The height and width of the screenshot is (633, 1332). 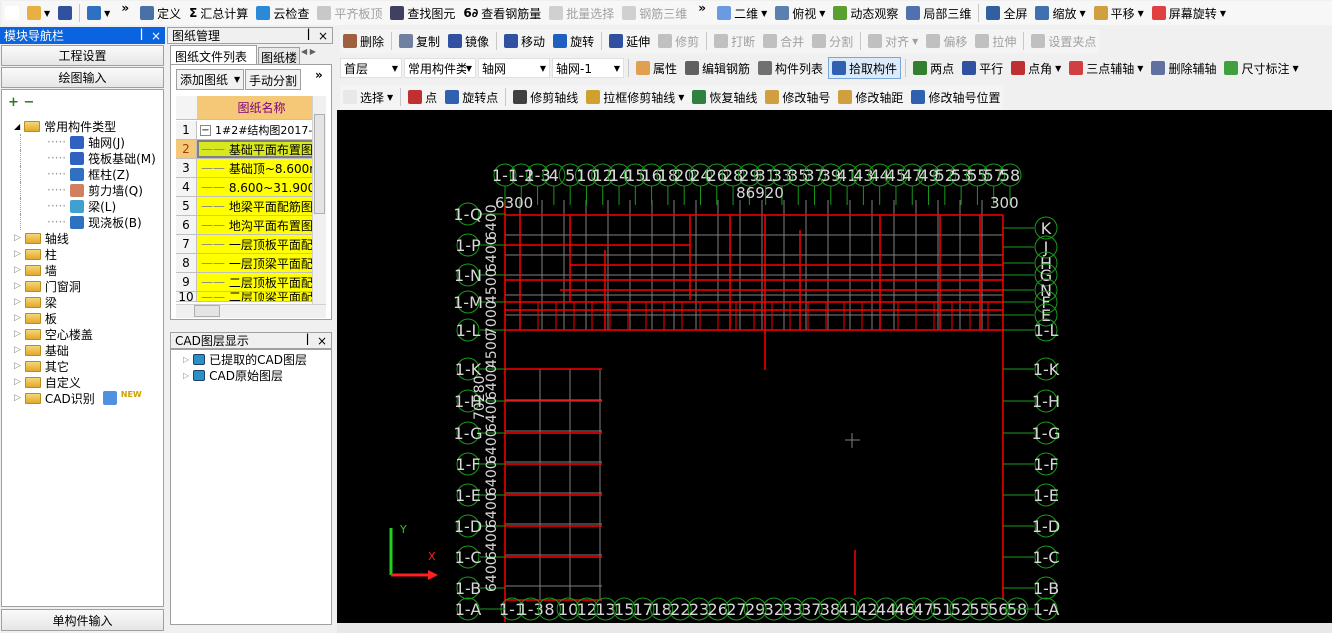 I want to click on table-row: 5 —— 地梁平面配筋图, so click(x=251, y=206).